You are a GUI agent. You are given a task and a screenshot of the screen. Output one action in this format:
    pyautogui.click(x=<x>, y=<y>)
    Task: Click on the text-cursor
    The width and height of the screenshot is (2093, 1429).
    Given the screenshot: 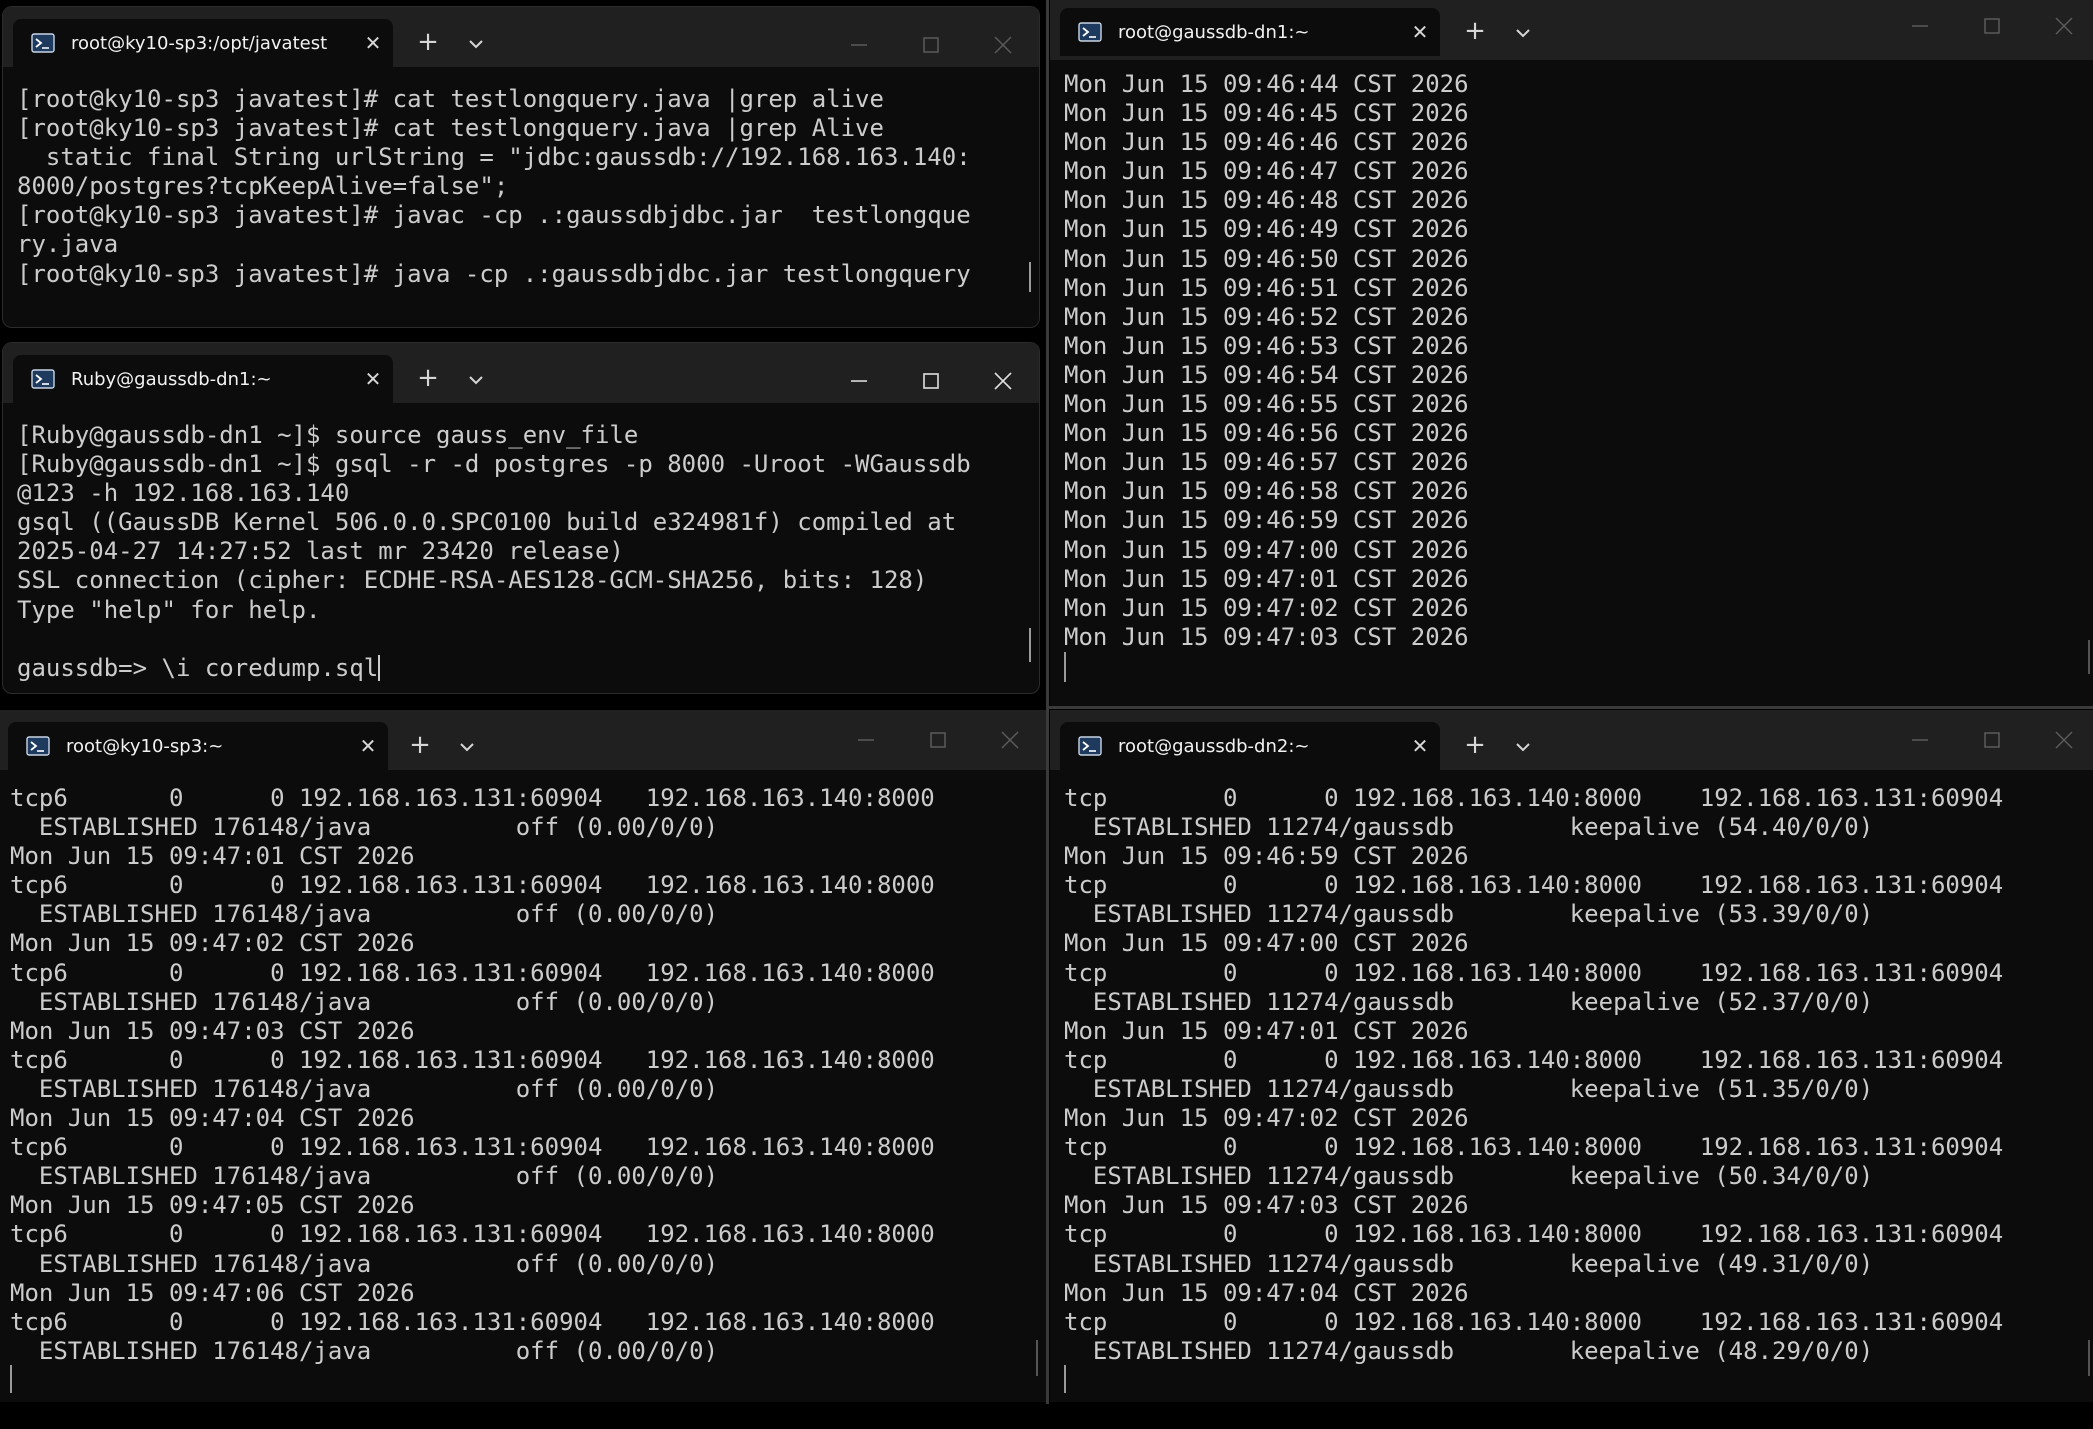 What is the action you would take?
    pyautogui.click(x=379, y=667)
    